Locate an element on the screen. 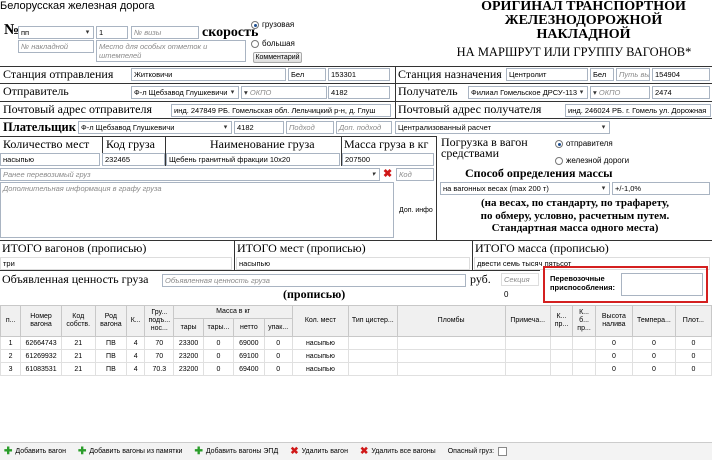 This screenshot has height=460, width=712. column-header: Кол. мест is located at coordinates (320, 321).